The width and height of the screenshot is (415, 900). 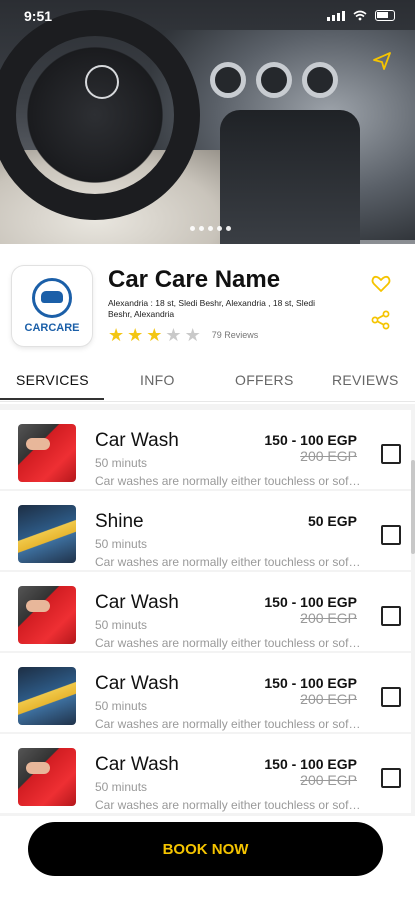 I want to click on shop-logo: CARCARE, so click(x=52, y=306).